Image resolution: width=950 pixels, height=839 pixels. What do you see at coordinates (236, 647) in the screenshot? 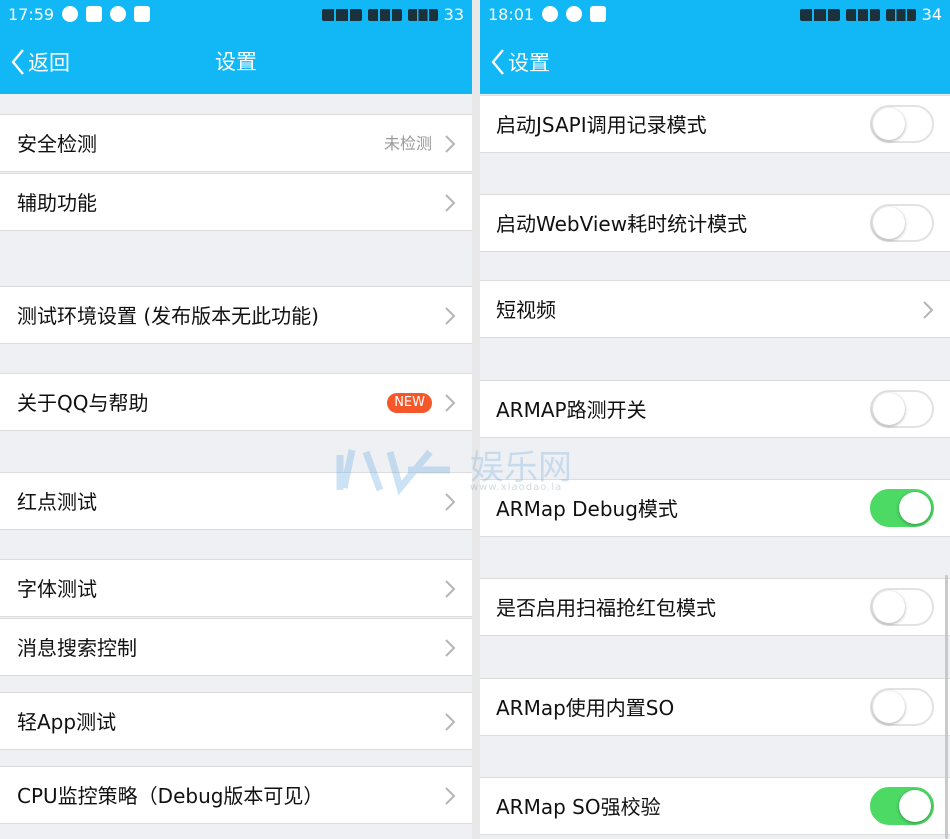
I see `list-item-msg-search: 消息搜索控制` at bounding box center [236, 647].